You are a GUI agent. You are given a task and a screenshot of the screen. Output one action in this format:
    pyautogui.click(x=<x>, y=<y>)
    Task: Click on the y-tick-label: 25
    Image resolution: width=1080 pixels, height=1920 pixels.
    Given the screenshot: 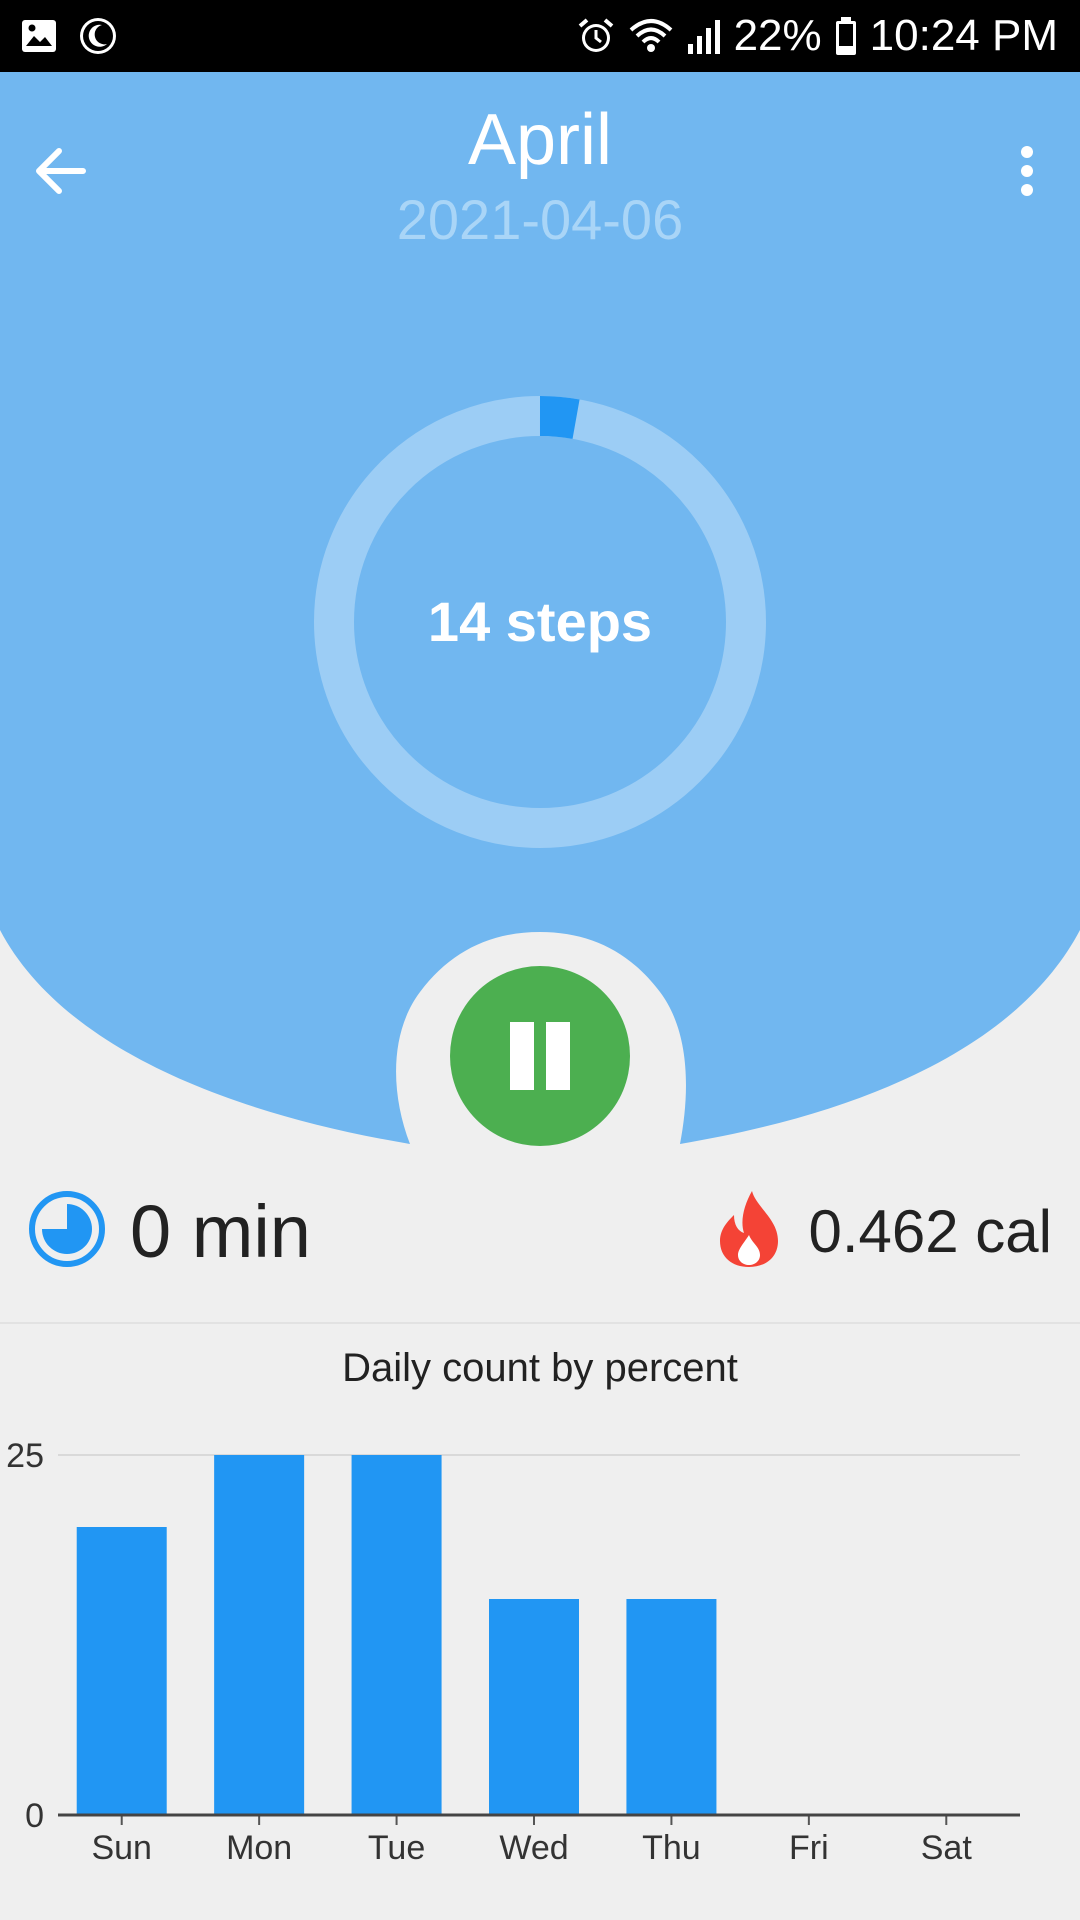 What is the action you would take?
    pyautogui.click(x=25, y=1456)
    